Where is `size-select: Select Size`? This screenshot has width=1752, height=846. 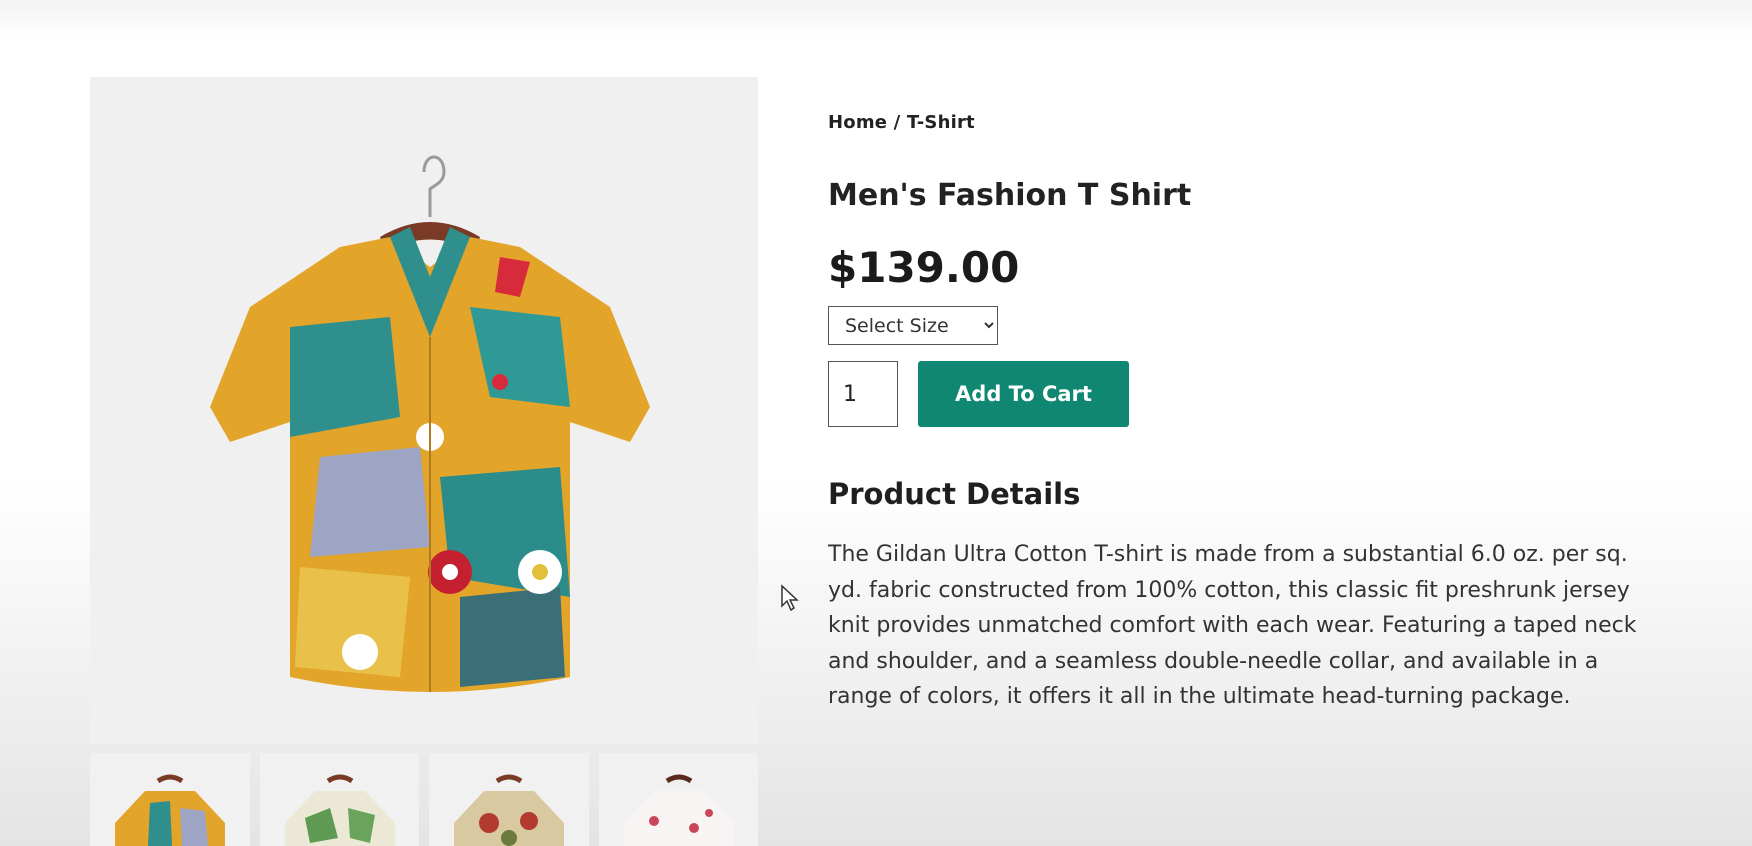
size-select: Select Size is located at coordinates (913, 325).